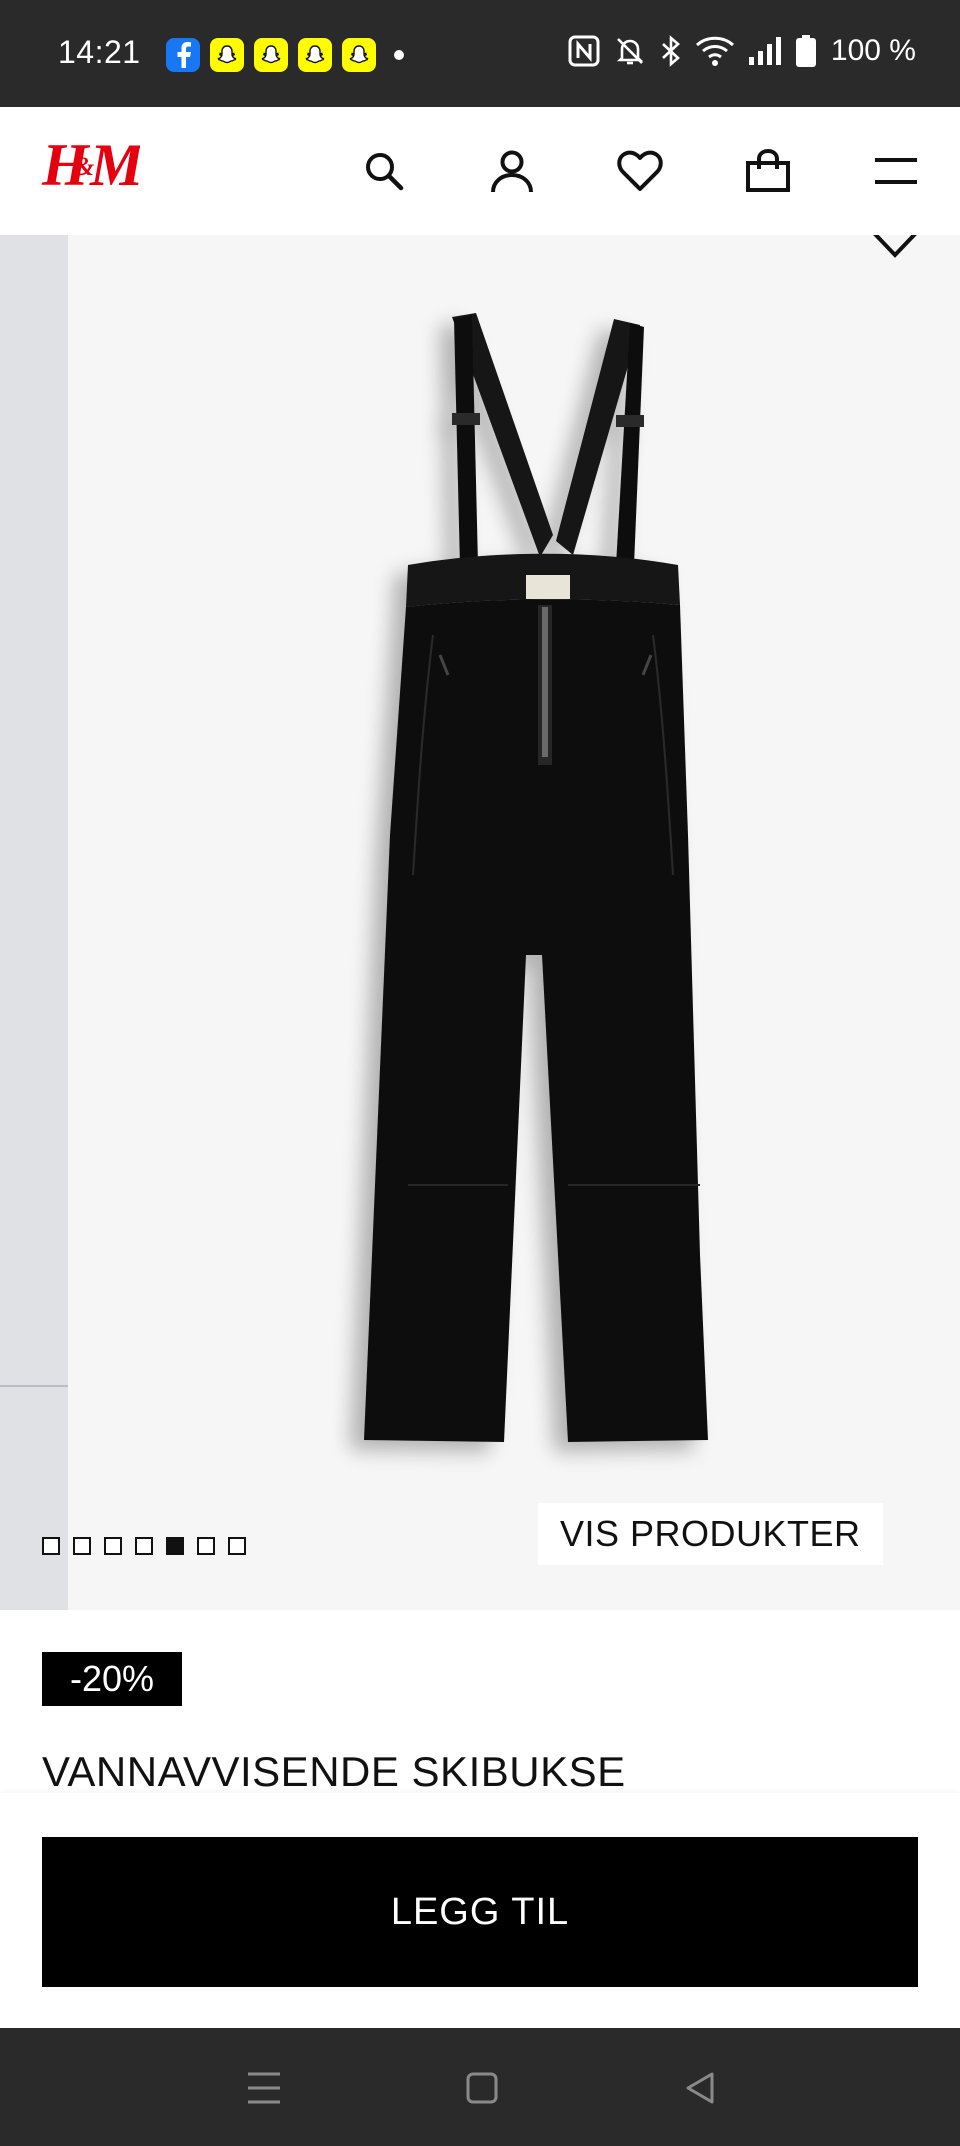 The image size is (960, 2146). What do you see at coordinates (114, 164) in the screenshot?
I see `svg-text: M` at bounding box center [114, 164].